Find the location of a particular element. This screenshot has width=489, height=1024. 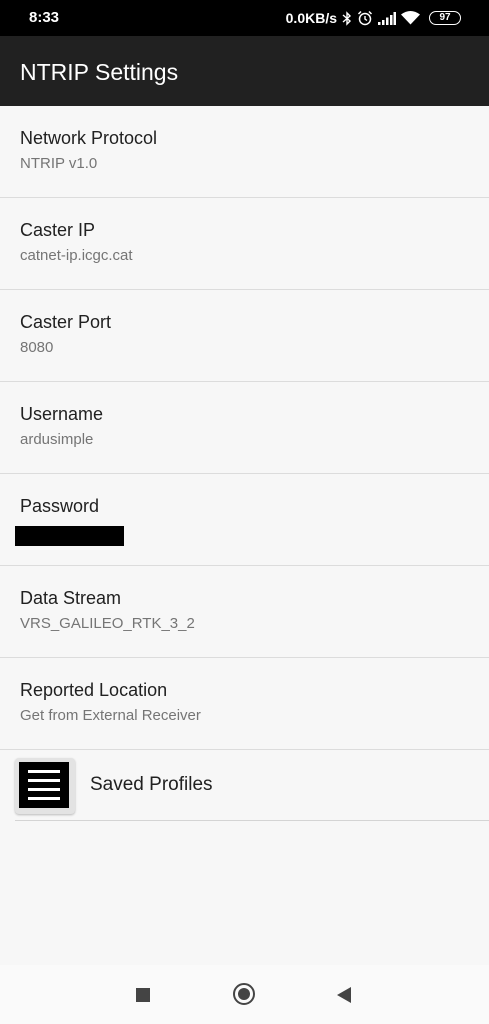

pref-title: Network Protocol is located at coordinates (89, 138).